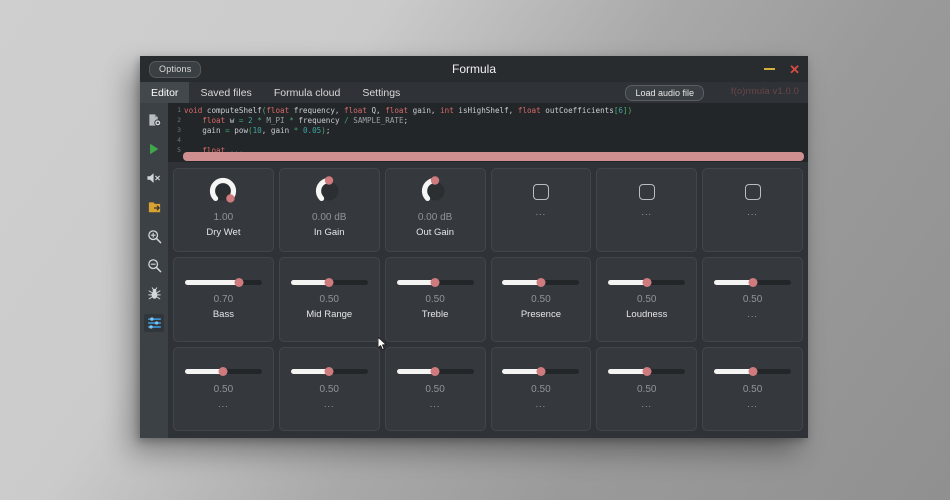 Image resolution: width=950 pixels, height=500 pixels. What do you see at coordinates (154, 207) in the screenshot?
I see `export-icon` at bounding box center [154, 207].